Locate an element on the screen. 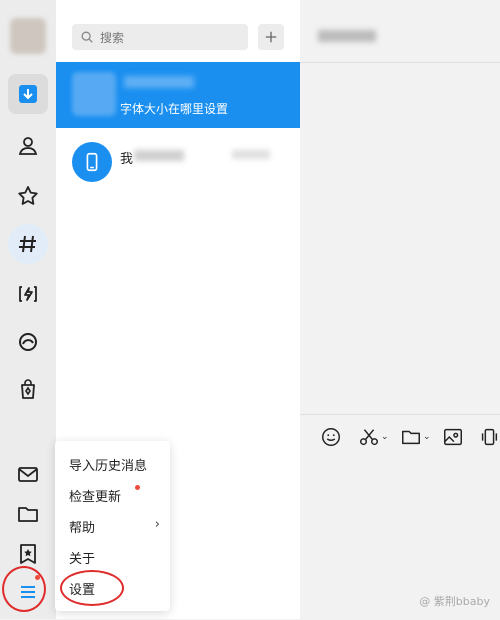  conversation-preview: 字体大小在哪里设置 is located at coordinates (174, 109).